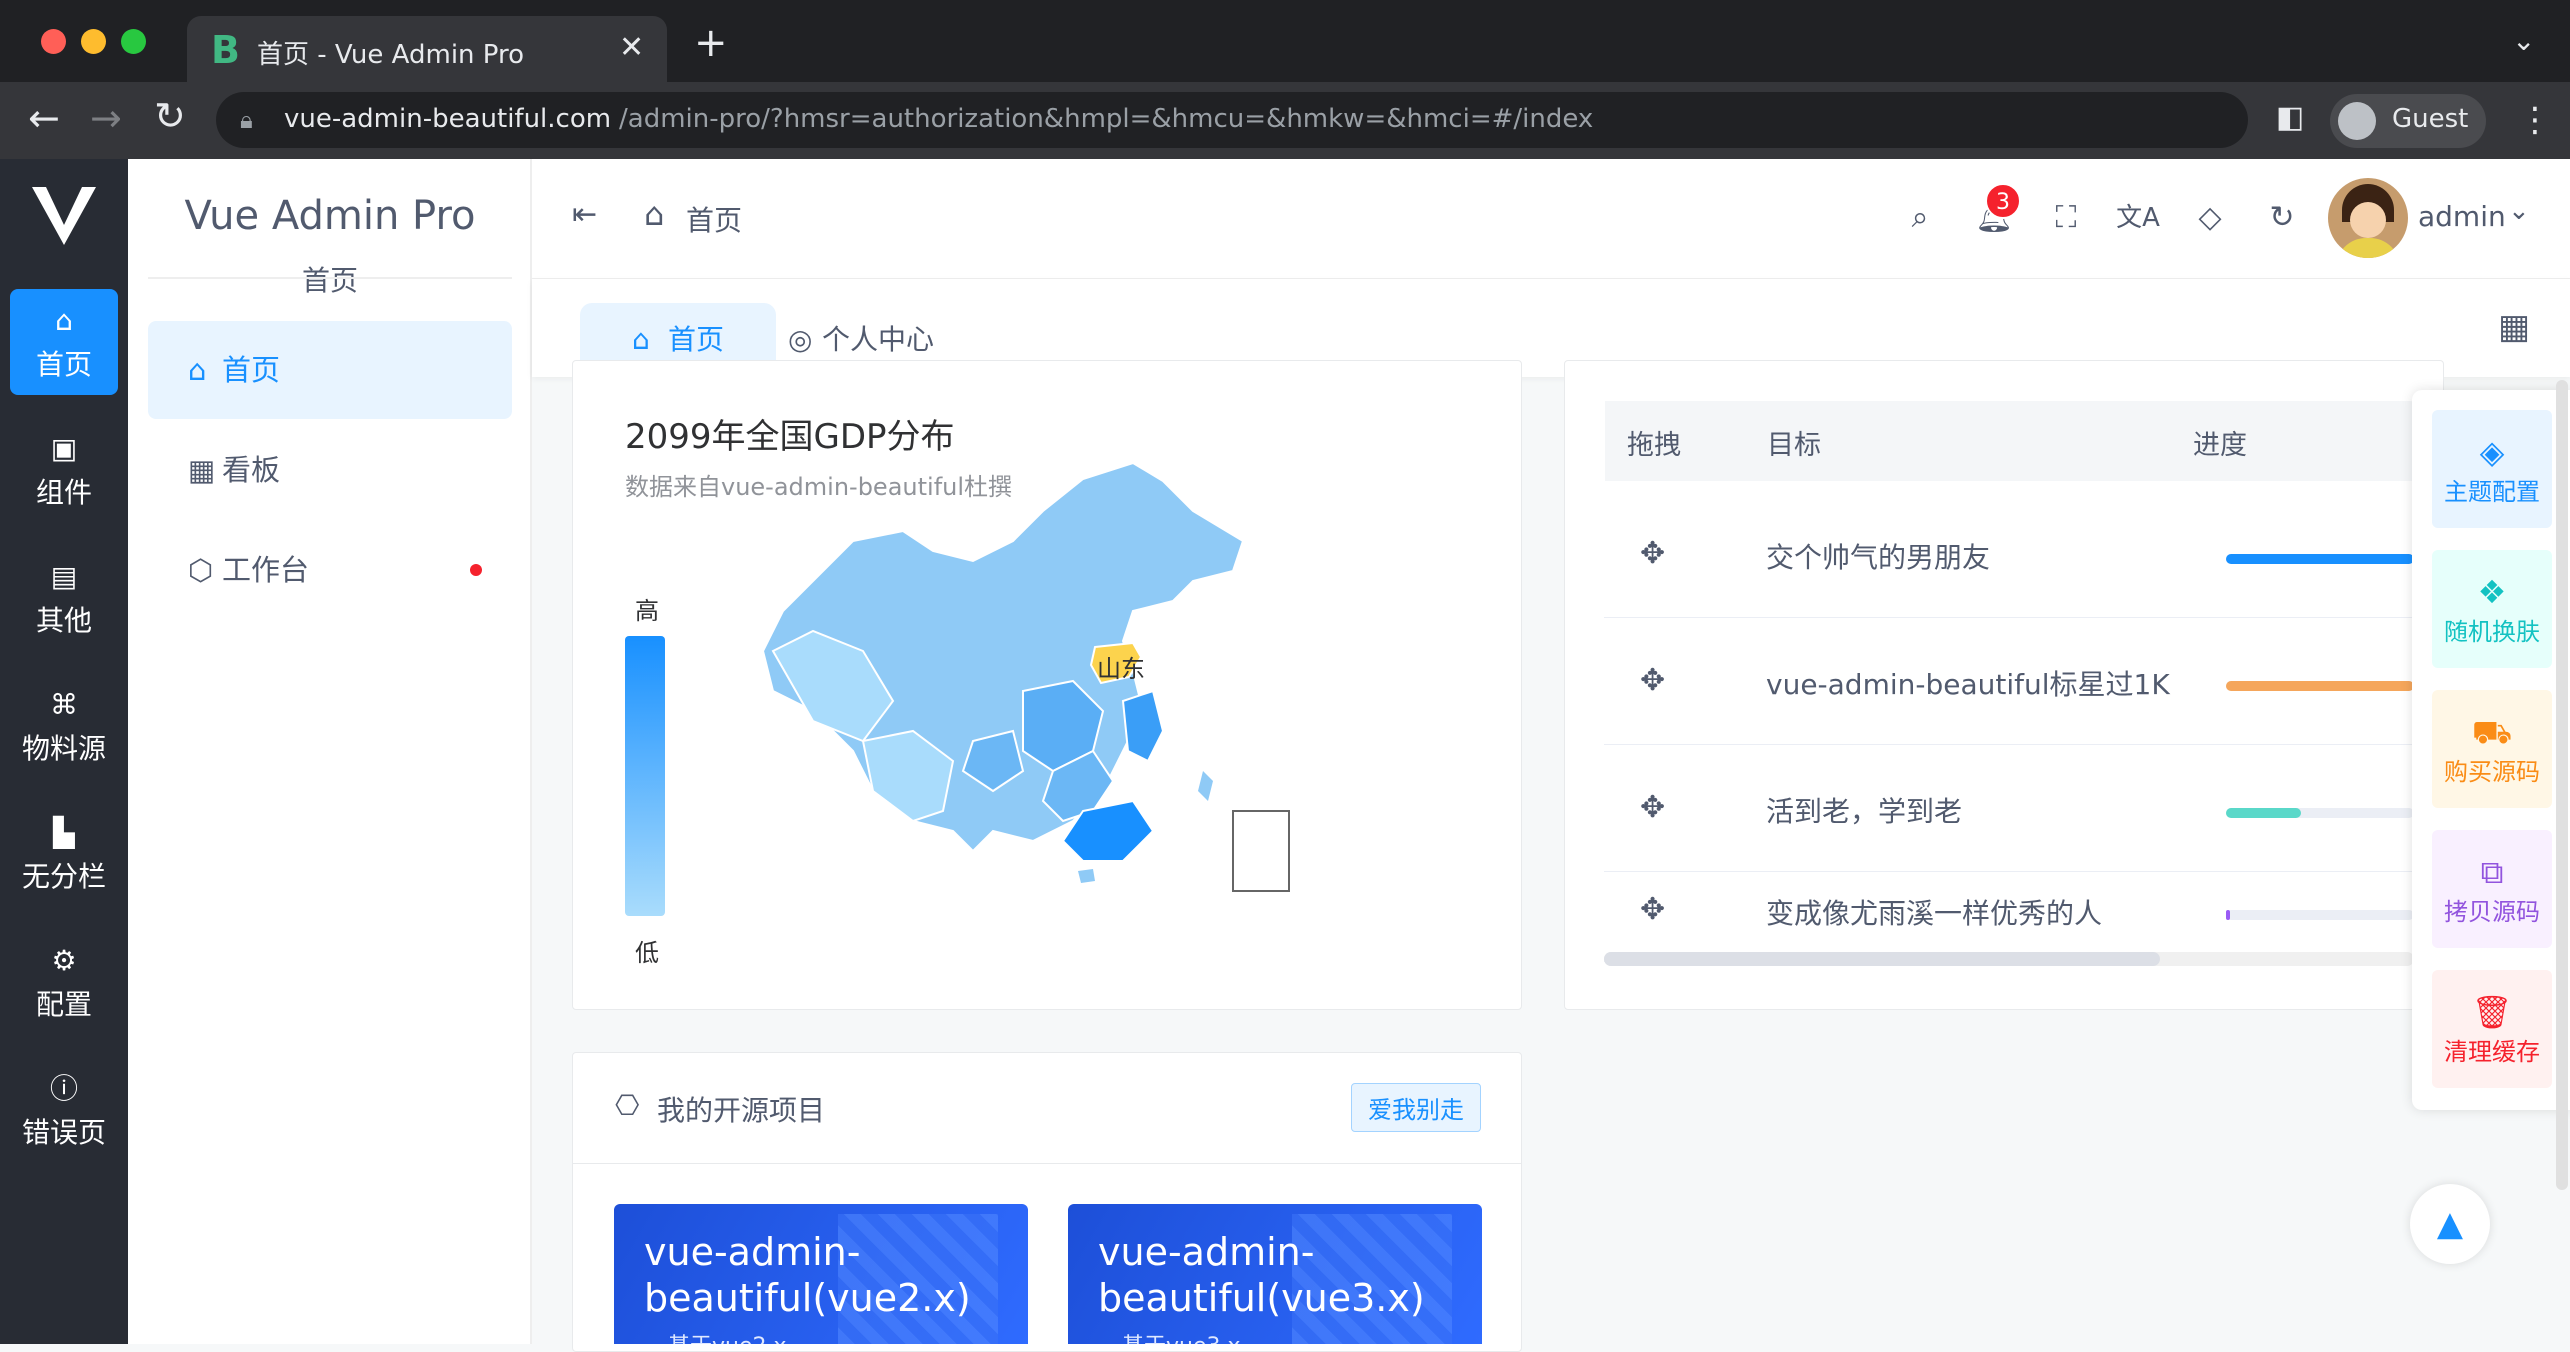 This screenshot has width=2570, height=1352. What do you see at coordinates (64, 854) in the screenshot?
I see `sidebar-item-no-column: ▙ 无分栏` at bounding box center [64, 854].